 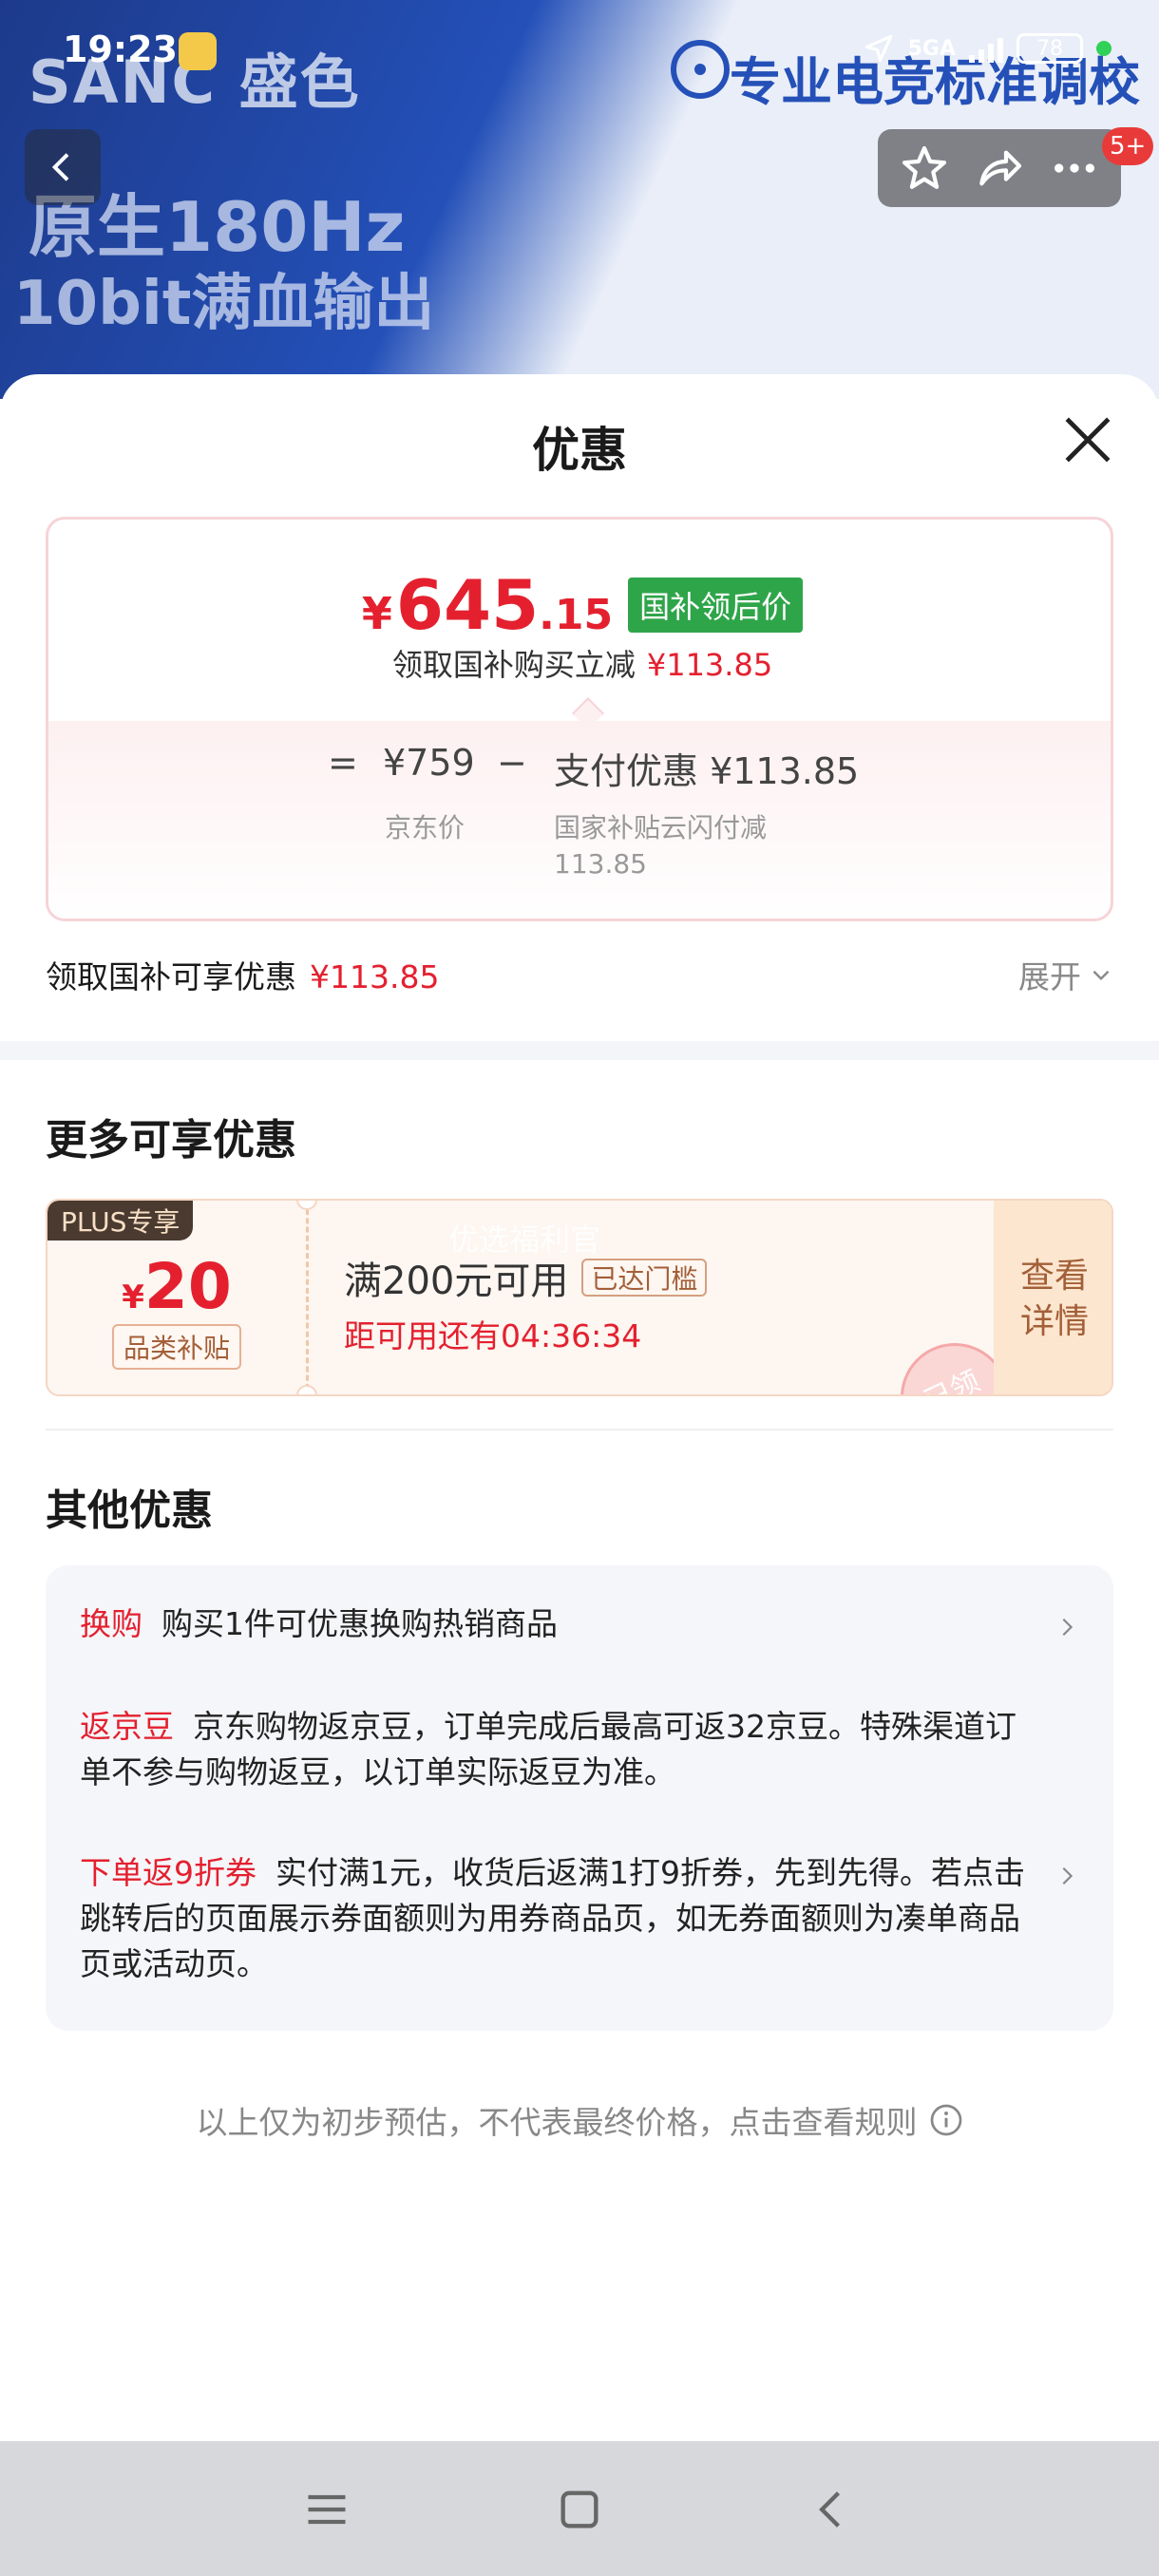 What do you see at coordinates (429, 763) in the screenshot?
I see `jd-price: ¥759` at bounding box center [429, 763].